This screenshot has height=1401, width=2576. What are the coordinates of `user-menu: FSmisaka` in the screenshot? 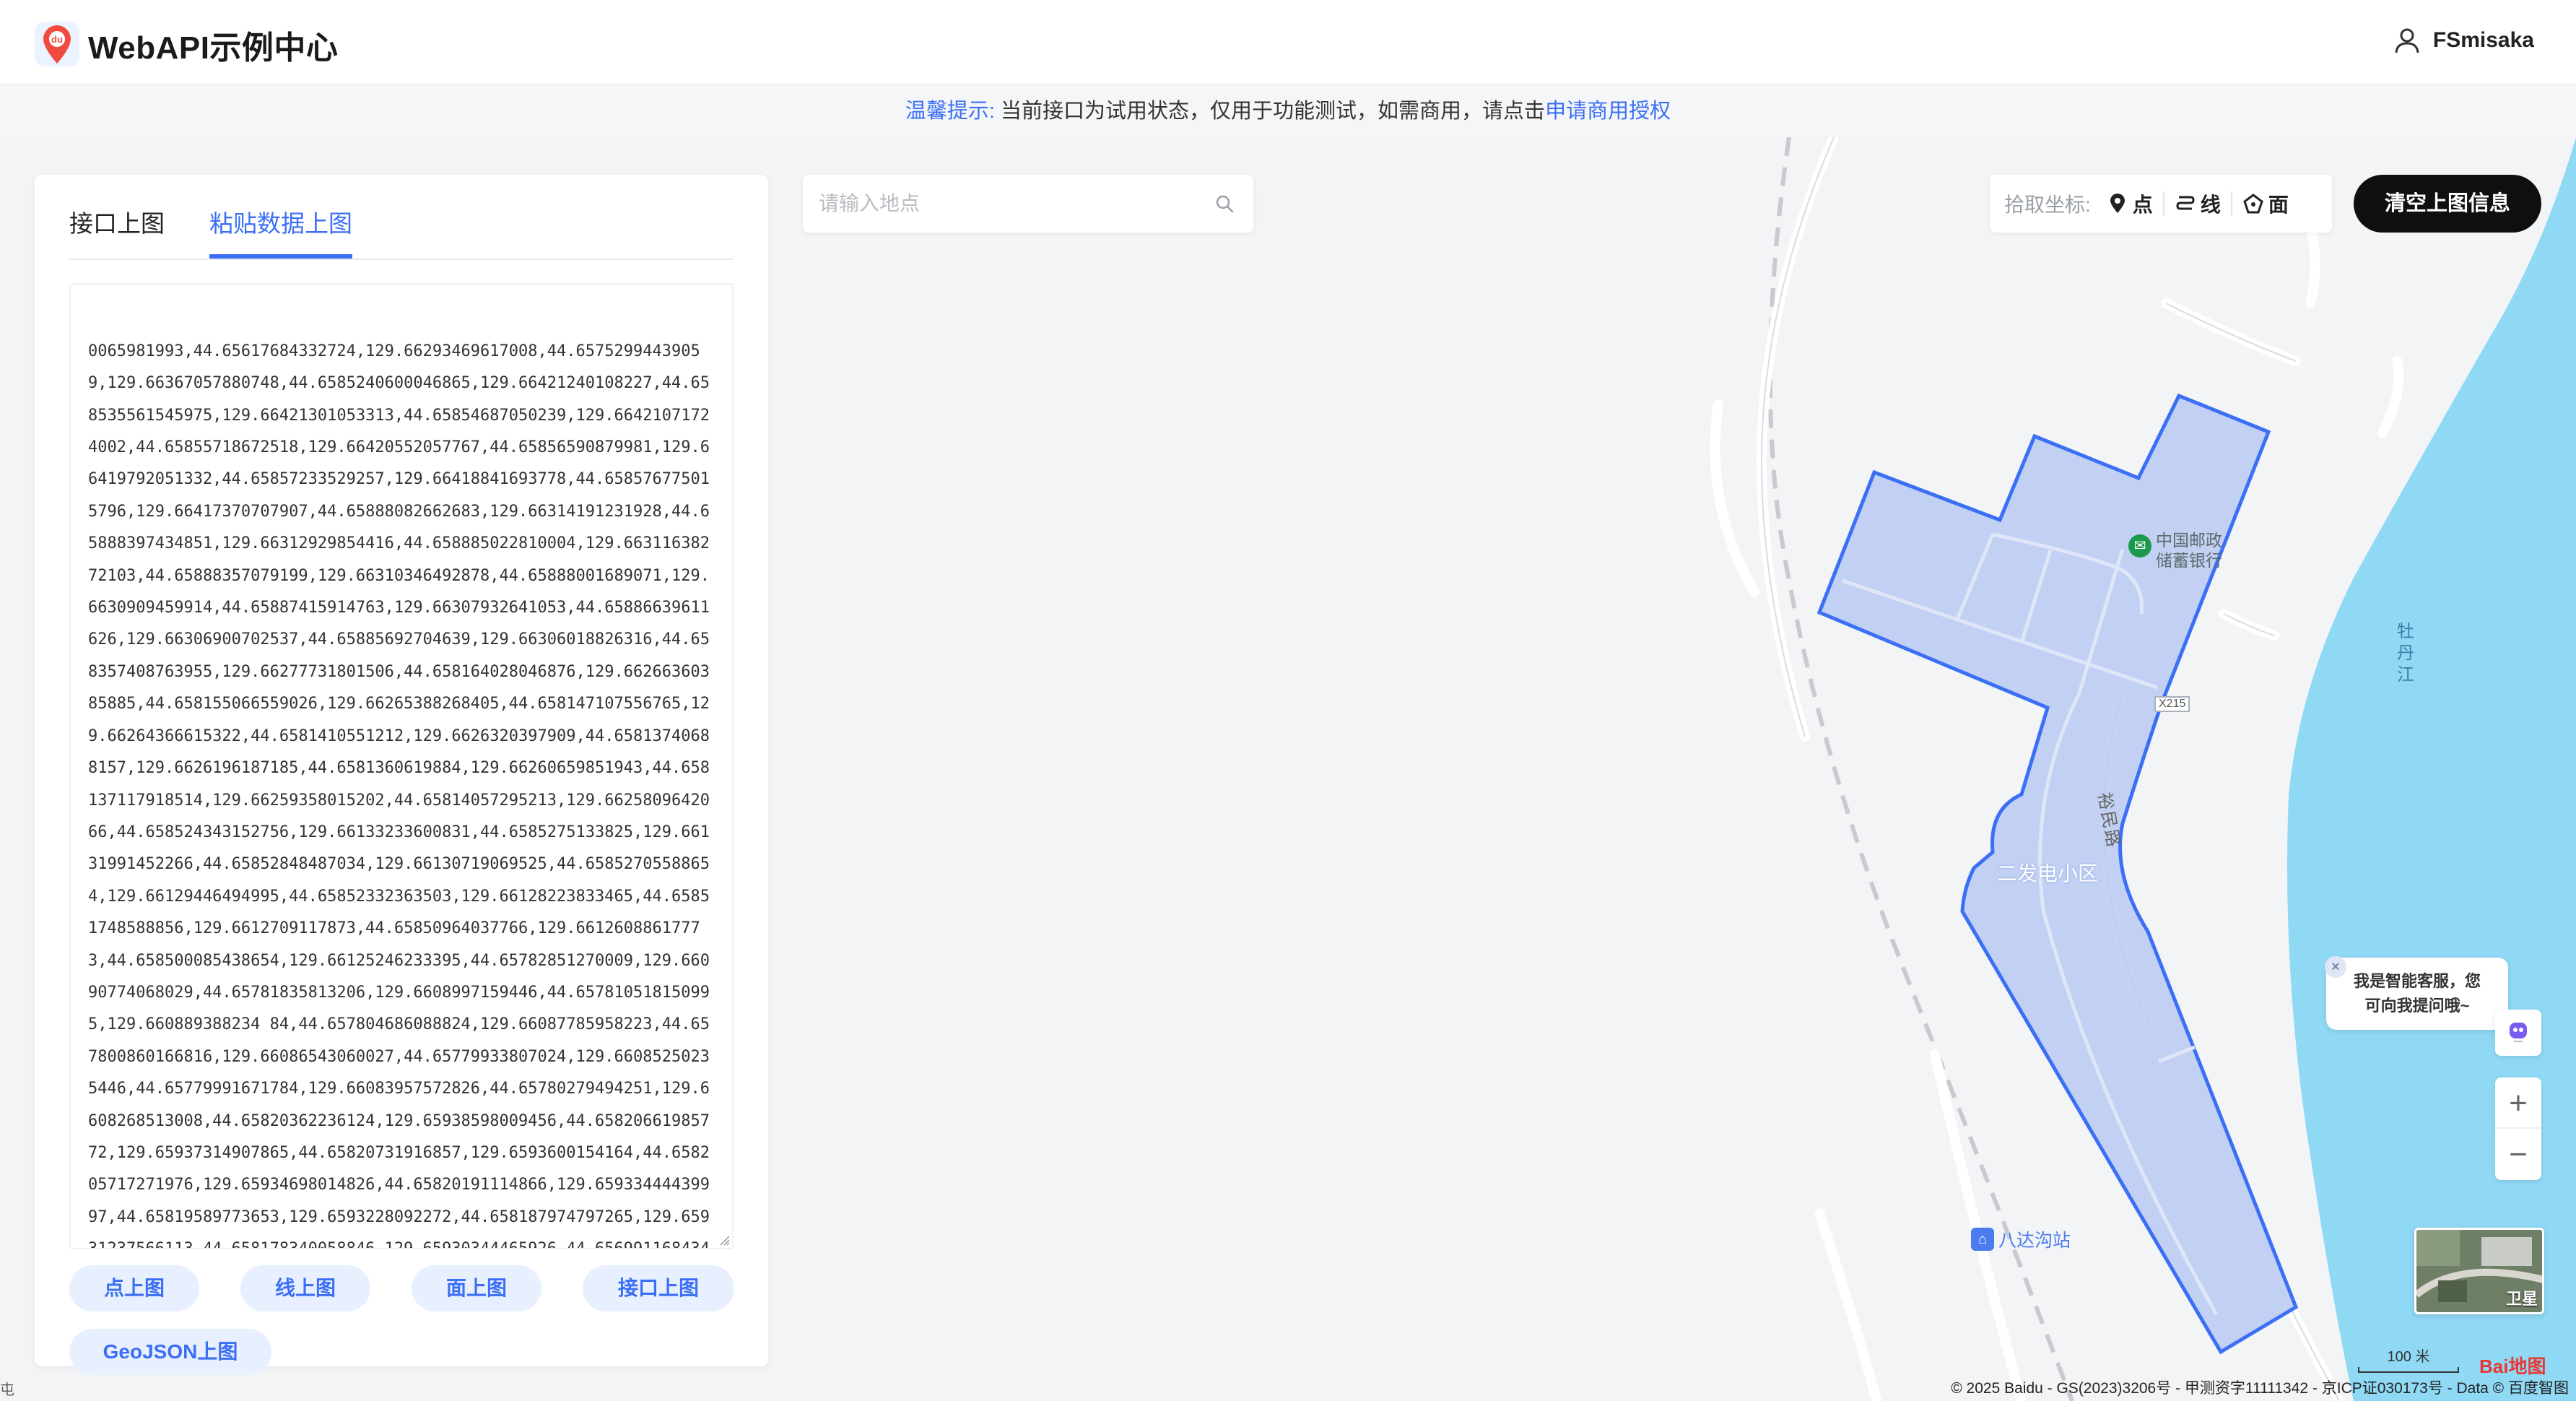 It's located at (2463, 41).